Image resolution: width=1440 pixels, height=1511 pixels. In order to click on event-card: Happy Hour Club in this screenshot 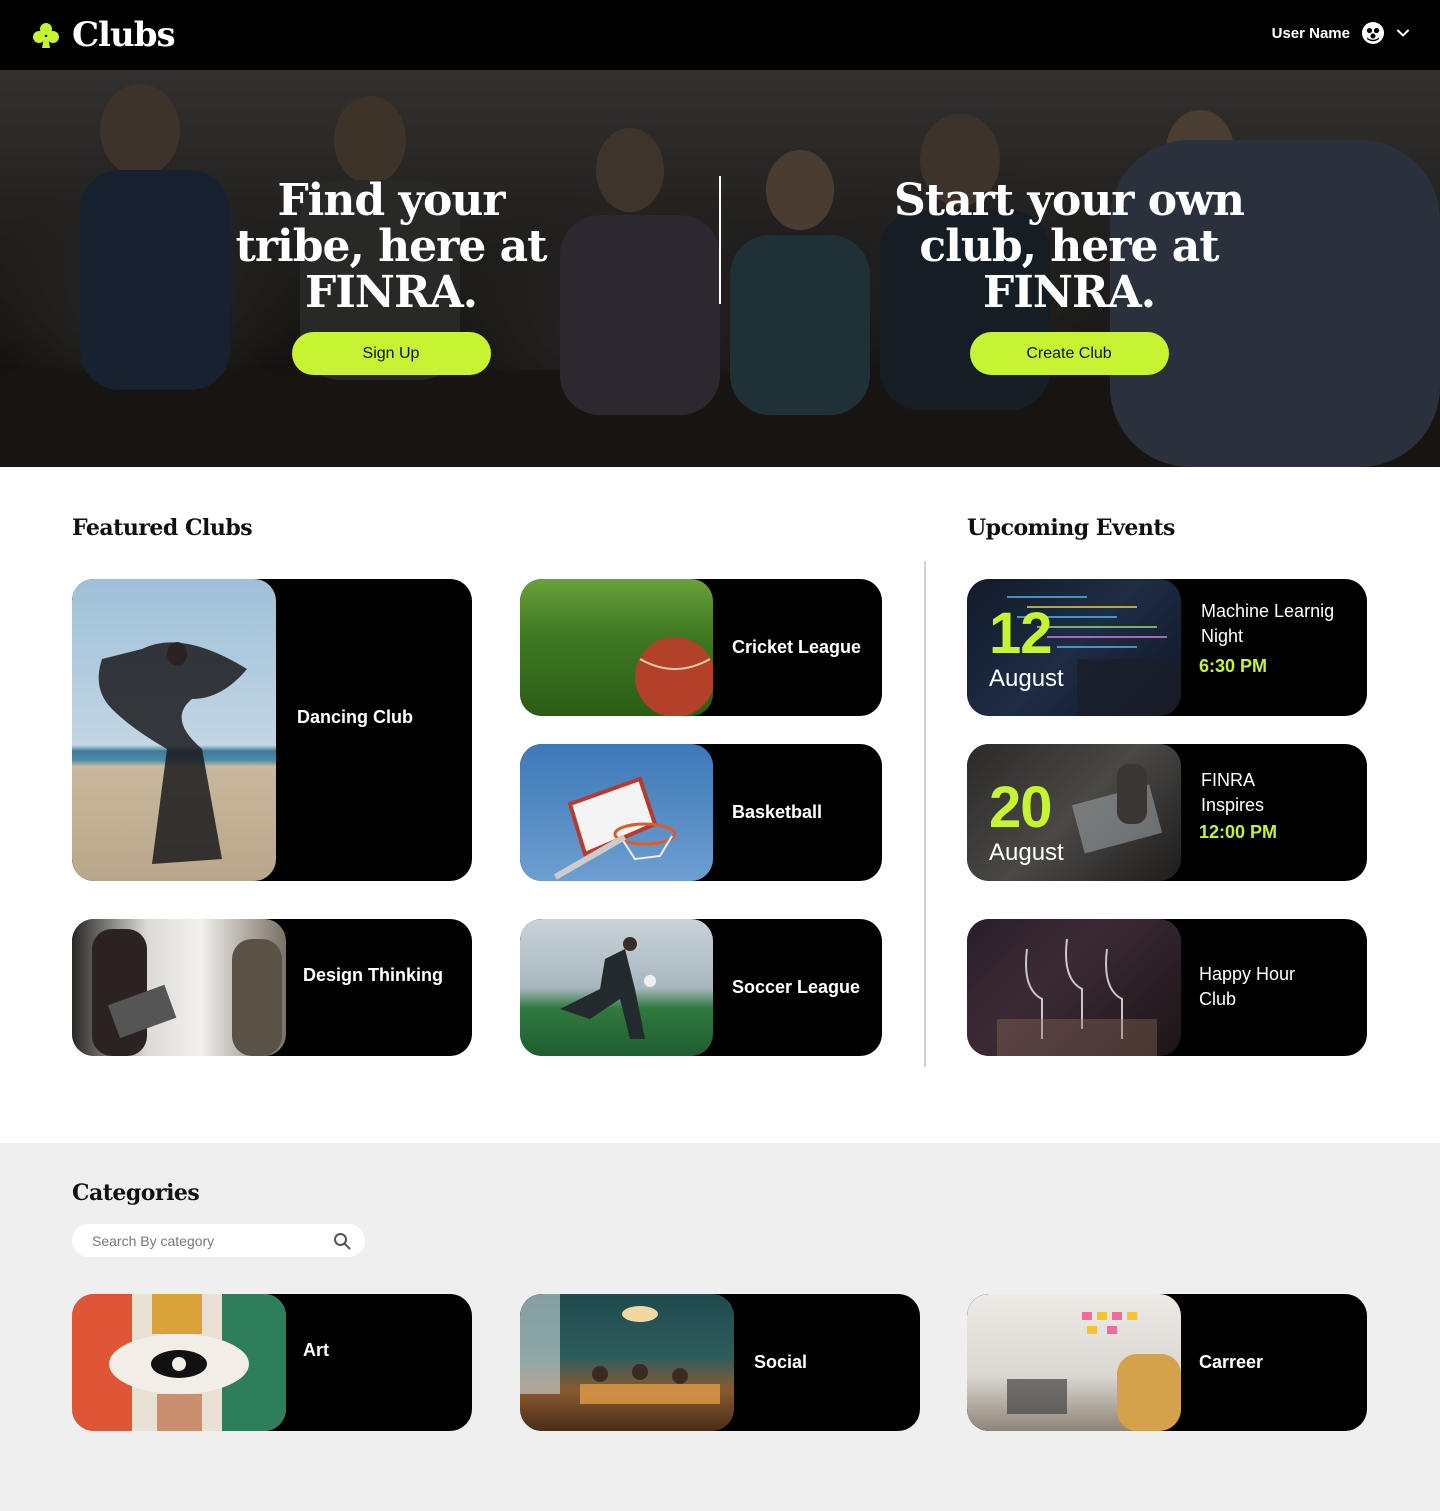, I will do `click(1167, 987)`.